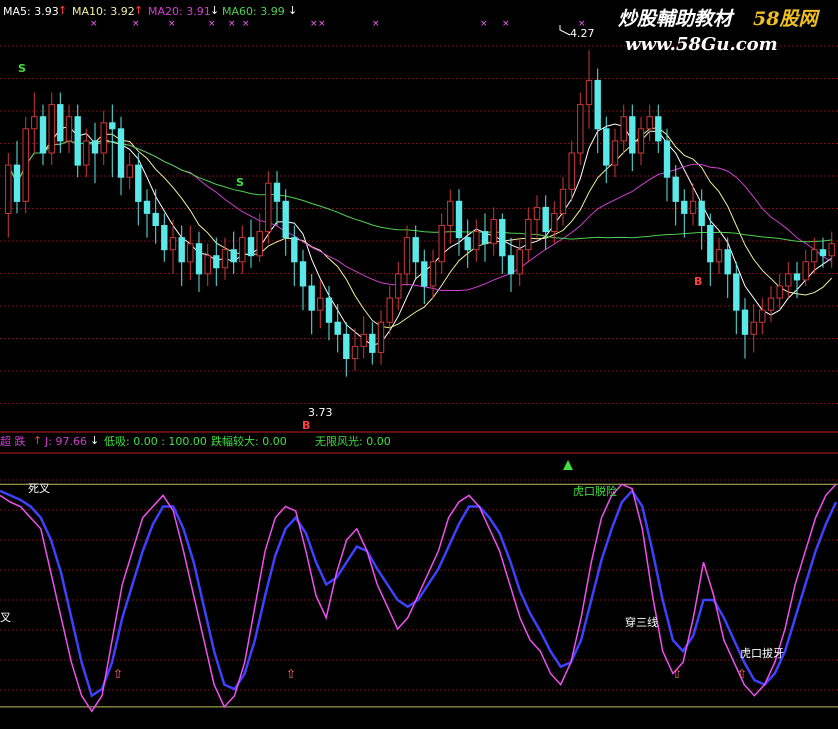 This screenshot has height=729, width=838. I want to click on watermark-url: www.58Gu.com, so click(701, 44).